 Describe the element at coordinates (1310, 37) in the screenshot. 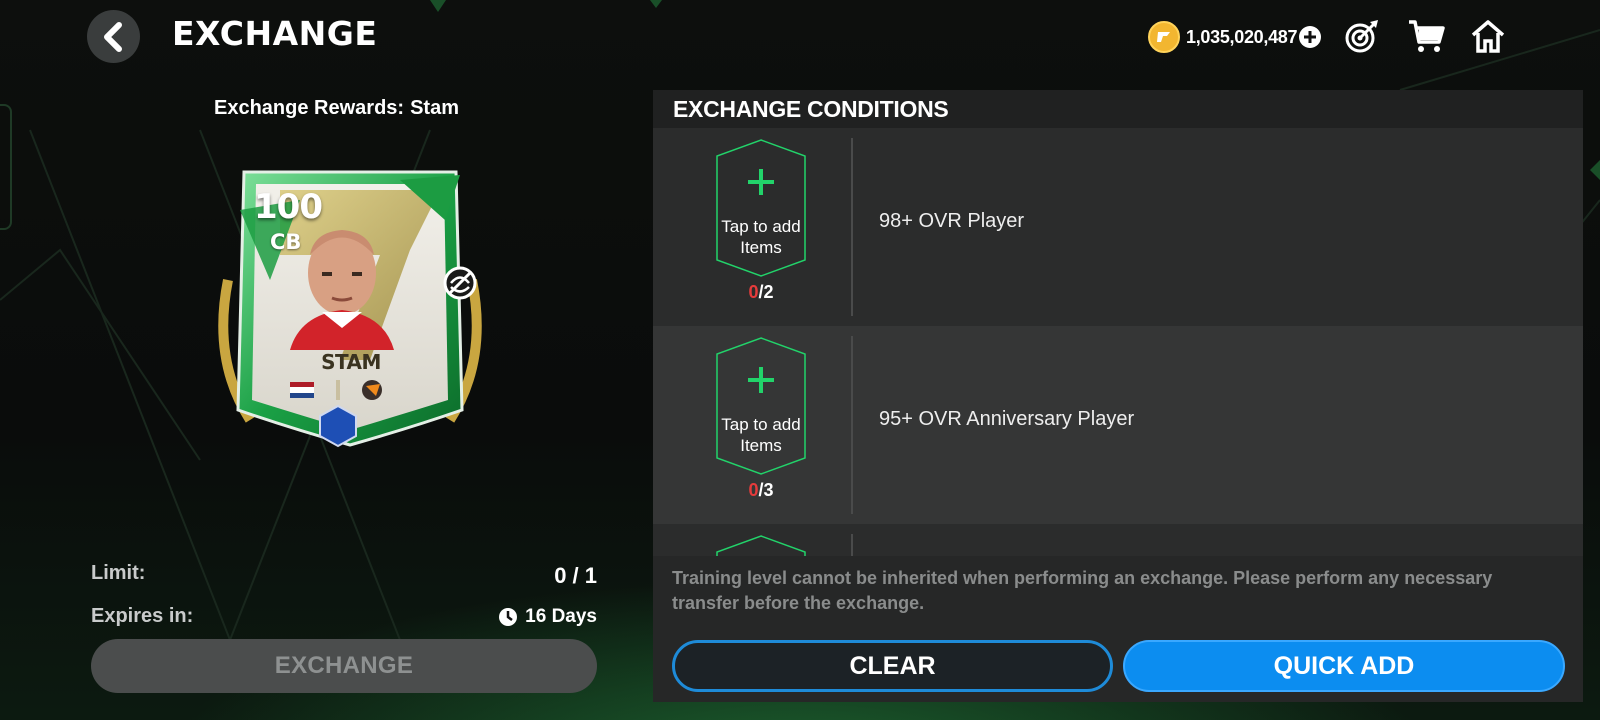

I see `add-coin-icon` at that location.